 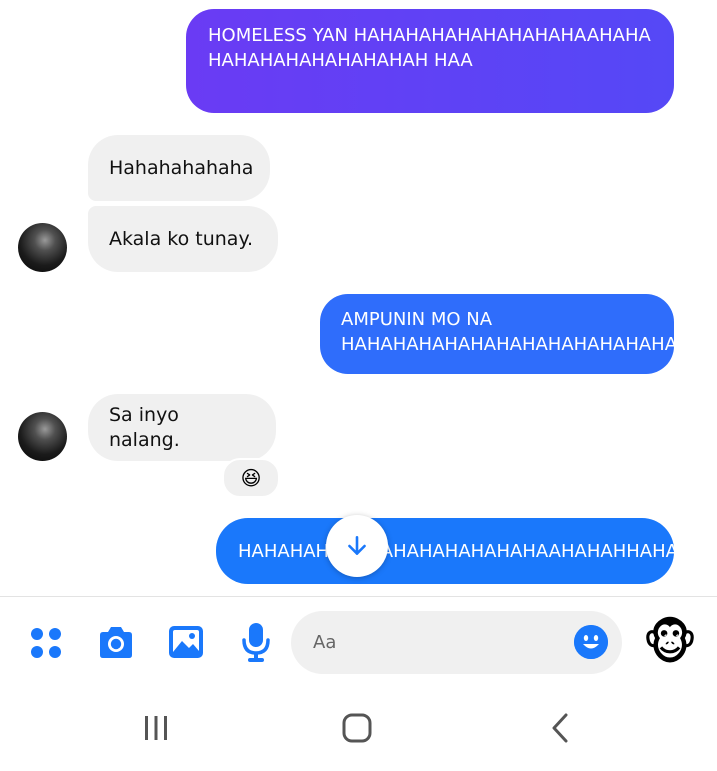 I want to click on apps-grid-icon, so click(x=46, y=643).